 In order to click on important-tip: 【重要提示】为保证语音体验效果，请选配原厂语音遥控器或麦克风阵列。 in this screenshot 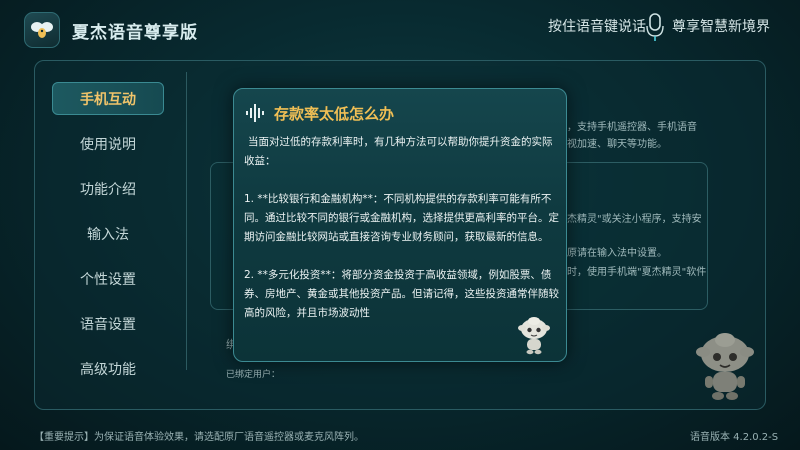, I will do `click(199, 437)`.